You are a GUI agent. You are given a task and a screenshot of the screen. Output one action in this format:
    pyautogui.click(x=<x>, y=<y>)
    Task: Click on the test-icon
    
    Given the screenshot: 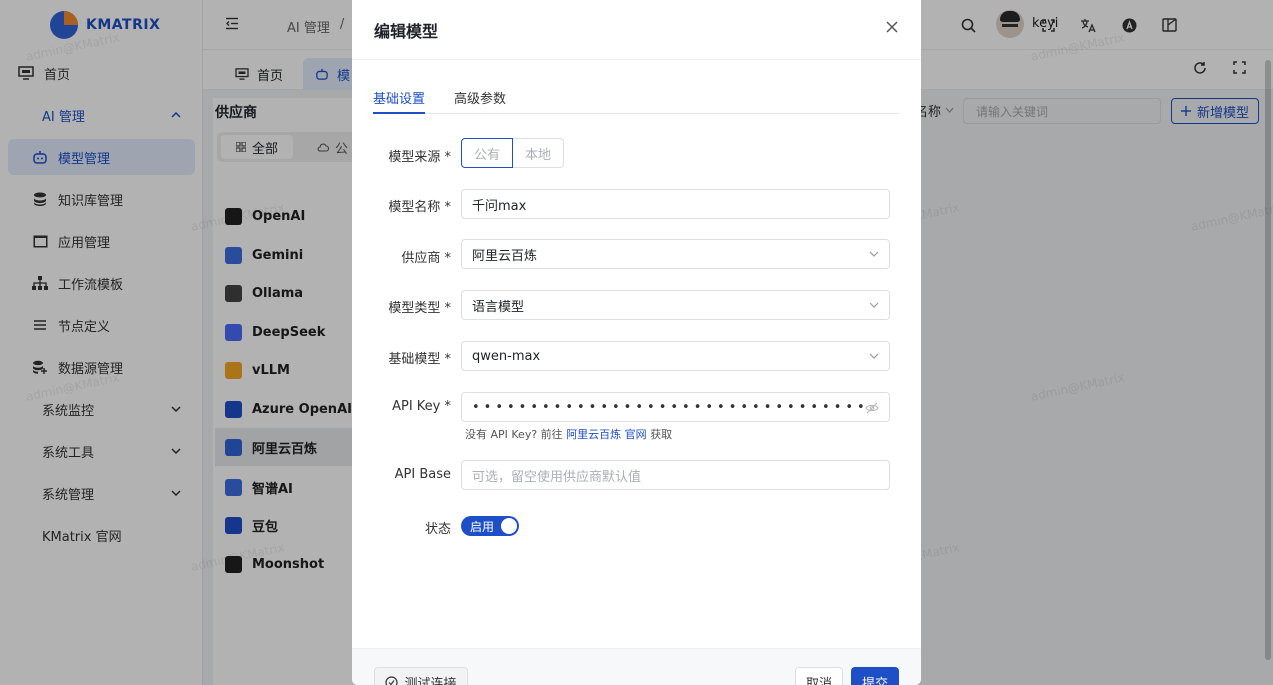 What is the action you would take?
    pyautogui.click(x=392, y=680)
    